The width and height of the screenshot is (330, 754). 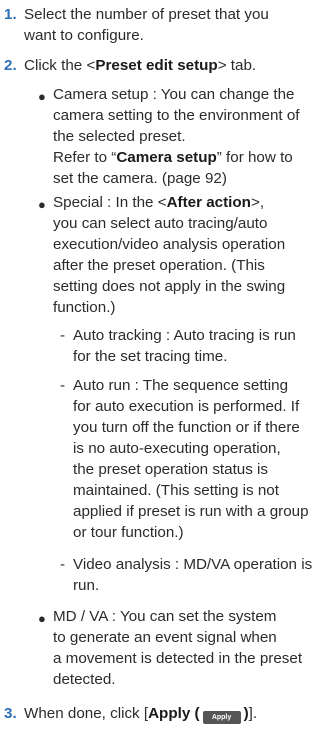 I want to click on auto-run-line-1: Auto run : The sequence setting, so click(x=181, y=385).